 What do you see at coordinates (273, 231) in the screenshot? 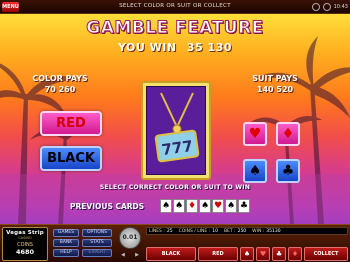
I see `win-info-value: 35130` at bounding box center [273, 231].